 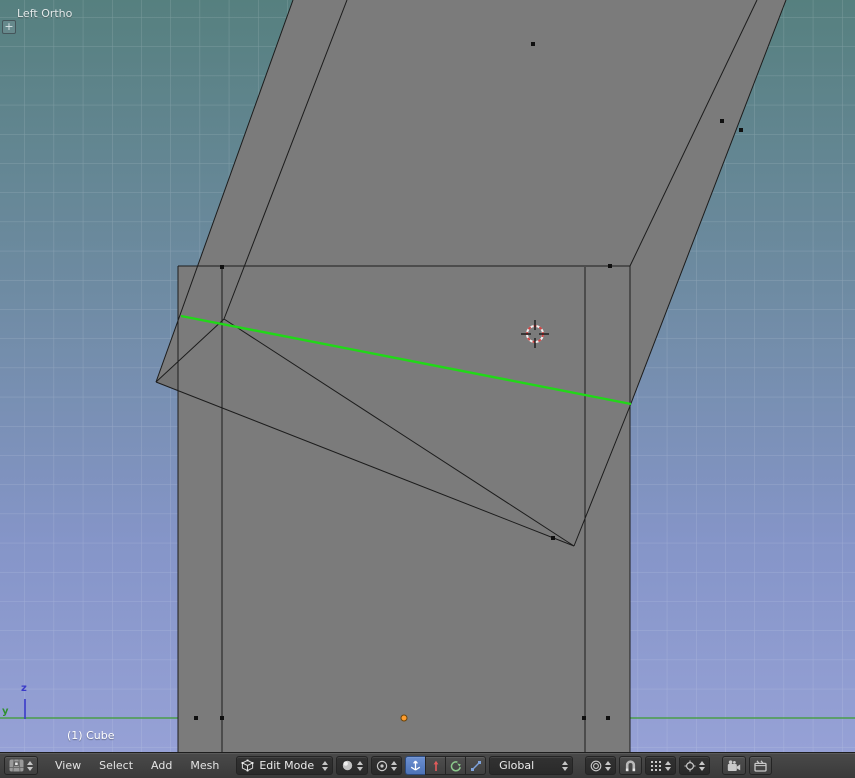 I want to click on opengl-render-button, so click(x=734, y=765).